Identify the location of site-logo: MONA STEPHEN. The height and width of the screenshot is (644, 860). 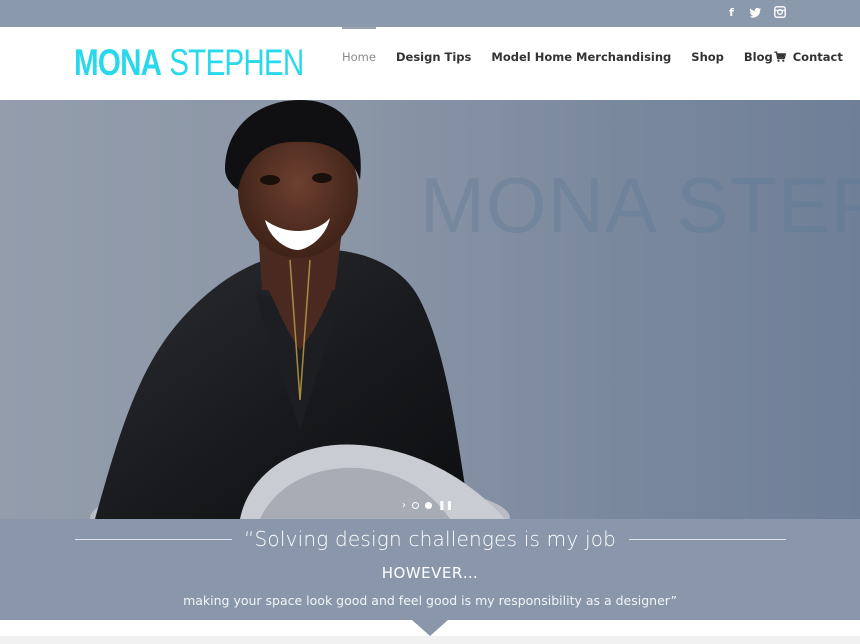
(189, 62).